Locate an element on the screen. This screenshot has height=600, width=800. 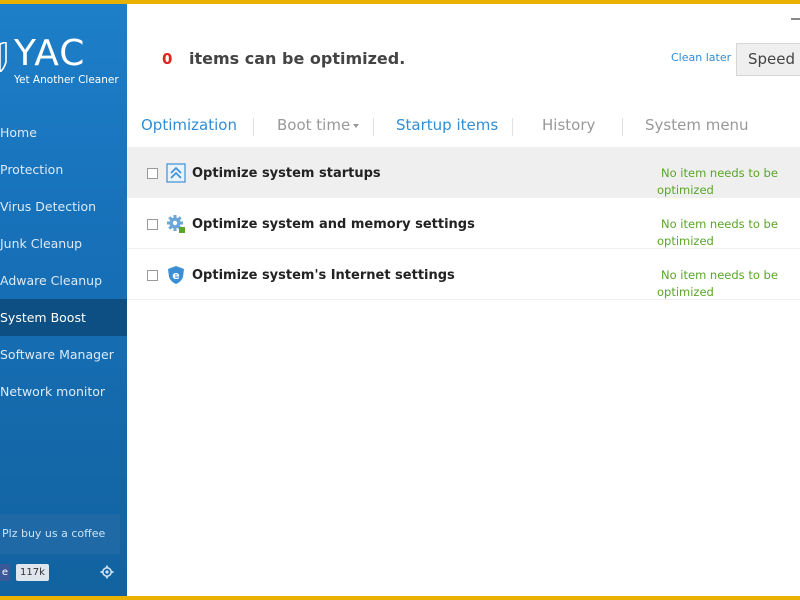
logo-text: YAC is located at coordinates (50, 53).